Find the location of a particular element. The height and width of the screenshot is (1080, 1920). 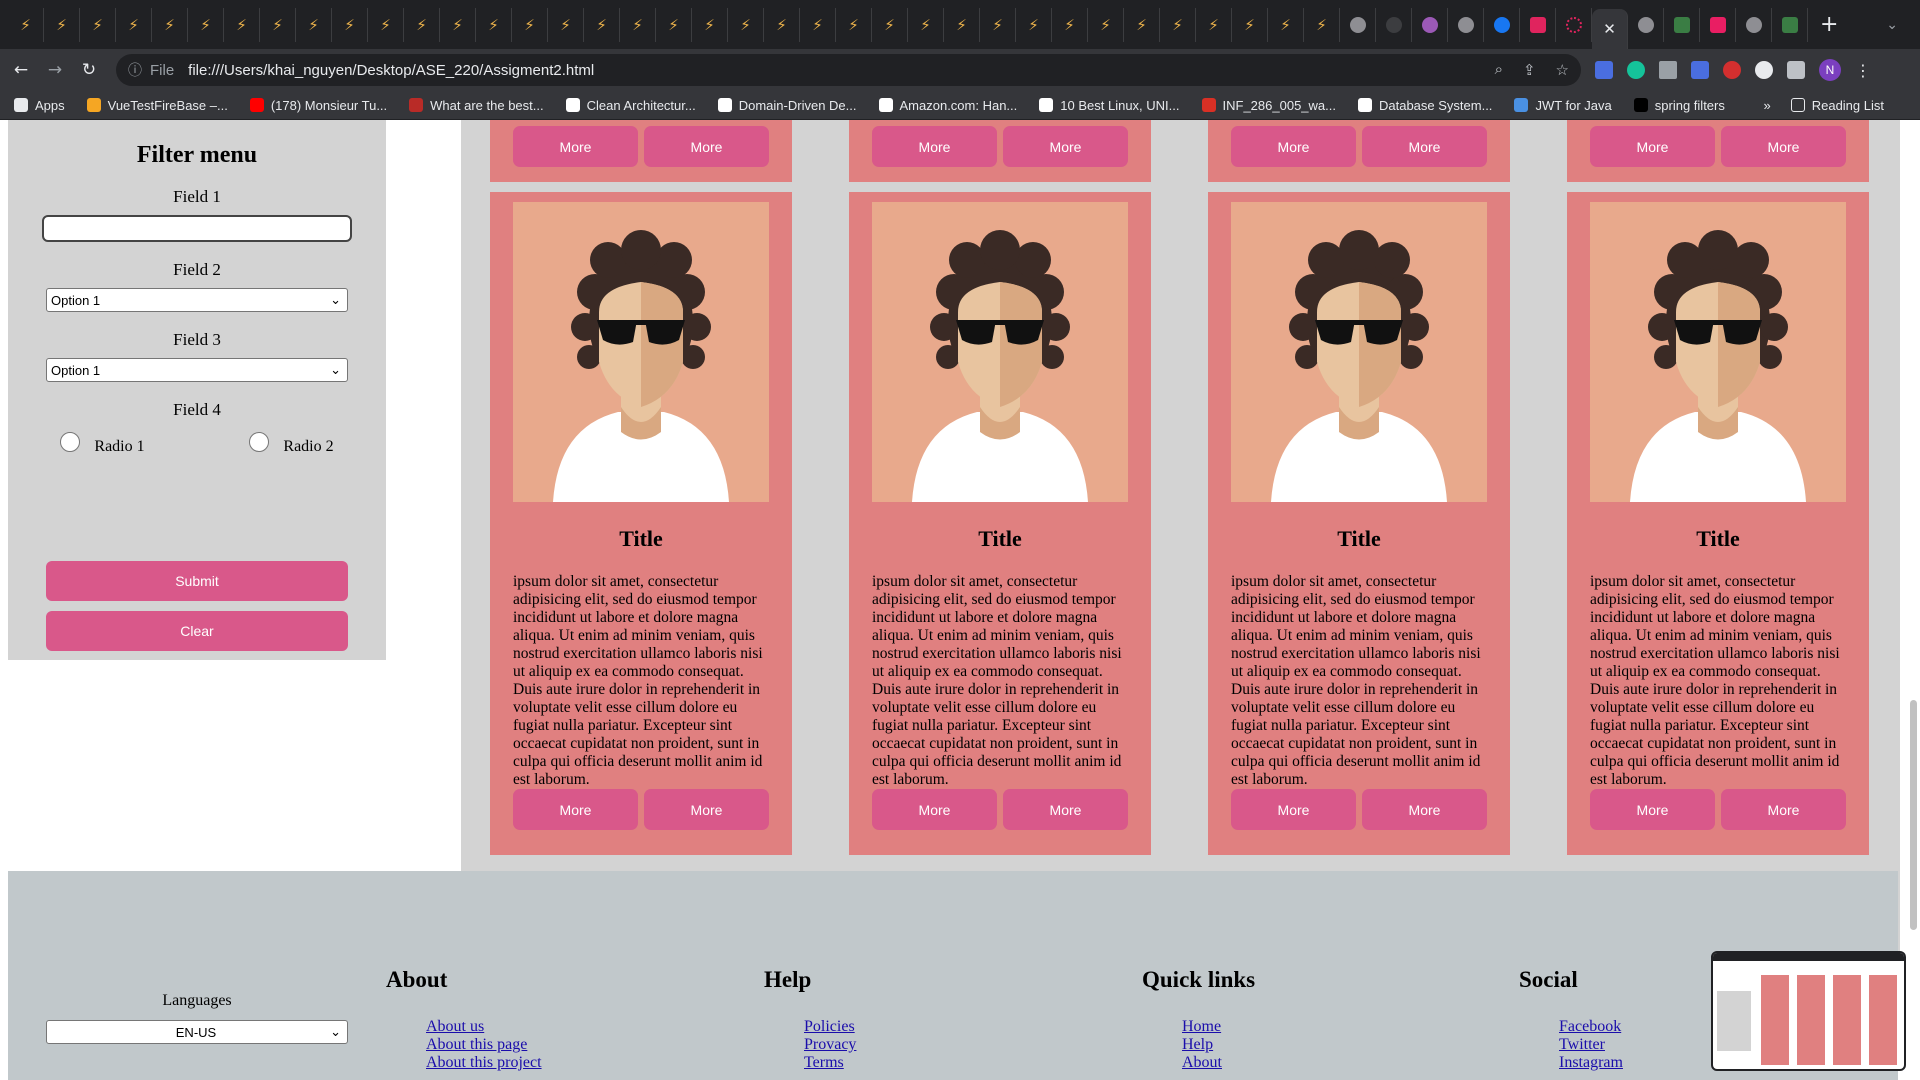

screen-capture-icon is located at coordinates (1700, 70).